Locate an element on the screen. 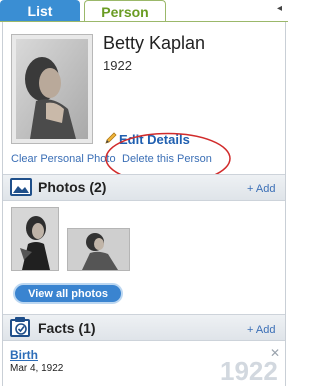 This screenshot has height=387, width=320. add-photo-link: + Add is located at coordinates (261, 189).